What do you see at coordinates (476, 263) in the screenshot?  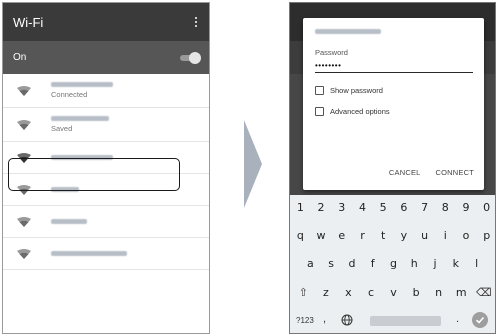 I see `key: l` at bounding box center [476, 263].